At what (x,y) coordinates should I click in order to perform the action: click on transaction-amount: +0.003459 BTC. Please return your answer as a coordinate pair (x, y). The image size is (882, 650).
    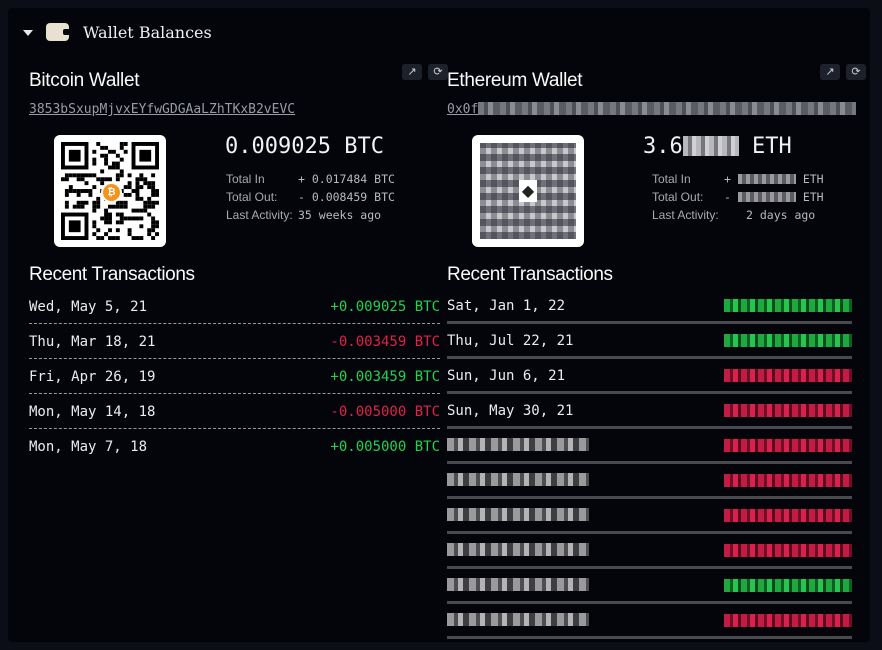
    Looking at the image, I should click on (385, 377).